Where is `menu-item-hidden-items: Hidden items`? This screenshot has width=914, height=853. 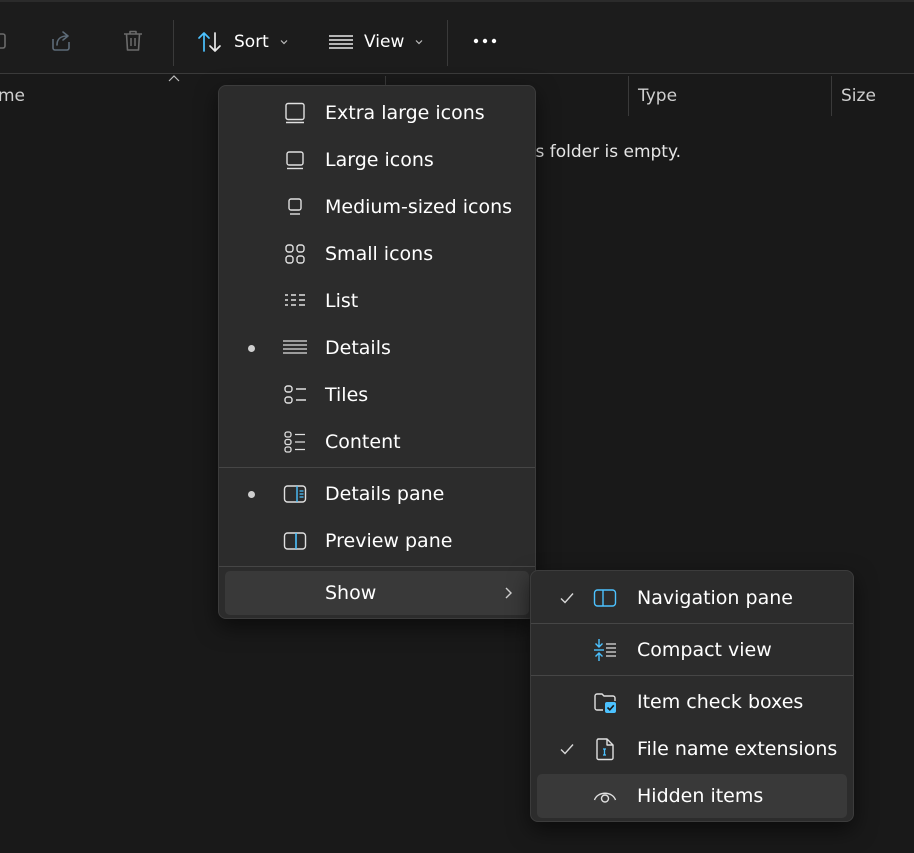 menu-item-hidden-items: Hidden items is located at coordinates (692, 796).